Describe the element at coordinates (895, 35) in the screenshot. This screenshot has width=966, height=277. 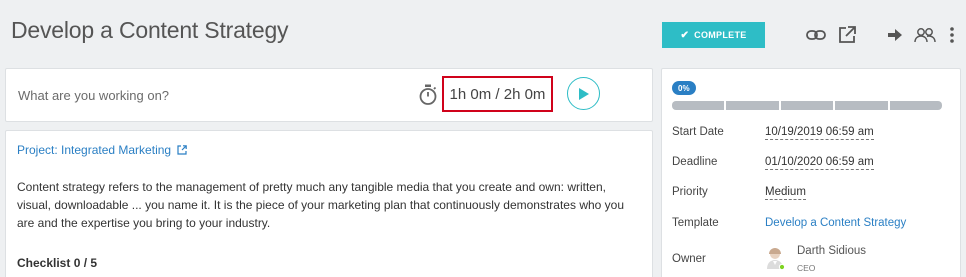
I see `arrow-right-icon` at that location.